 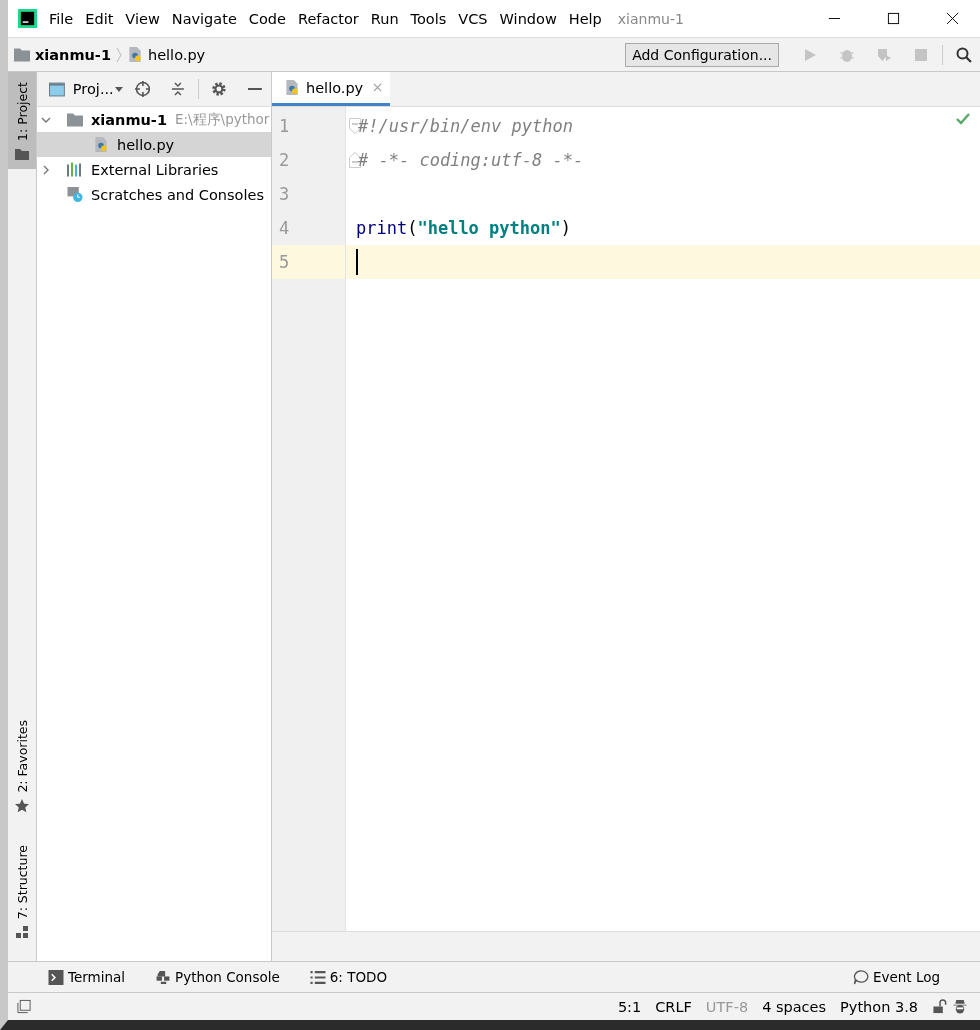 I want to click on python-icon, so click(x=163, y=977).